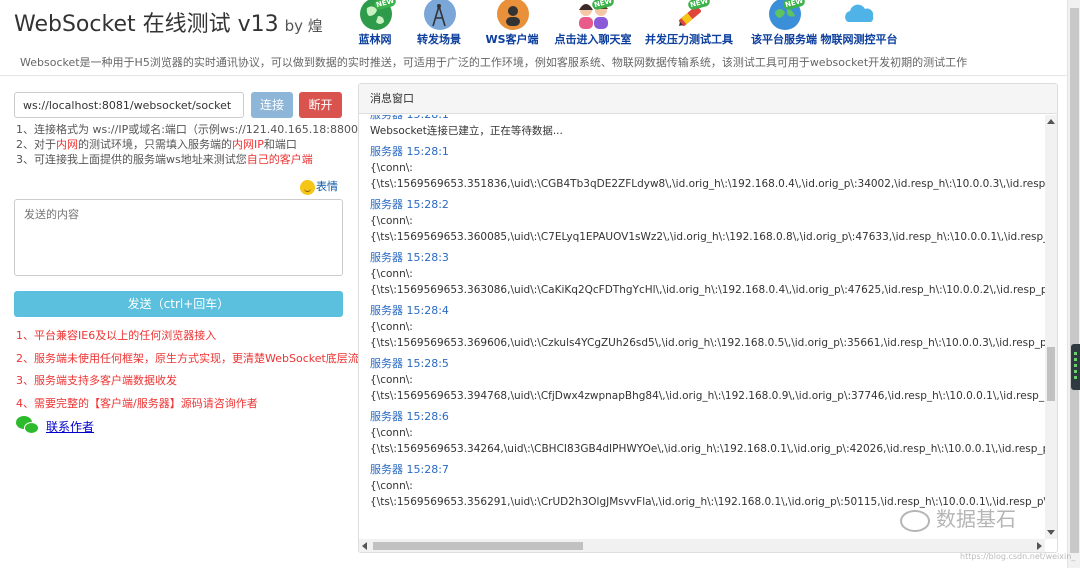 The height and width of the screenshot is (568, 1080). I want to click on nav-item-iot-platform: 物联网测控平台, so click(859, 25).